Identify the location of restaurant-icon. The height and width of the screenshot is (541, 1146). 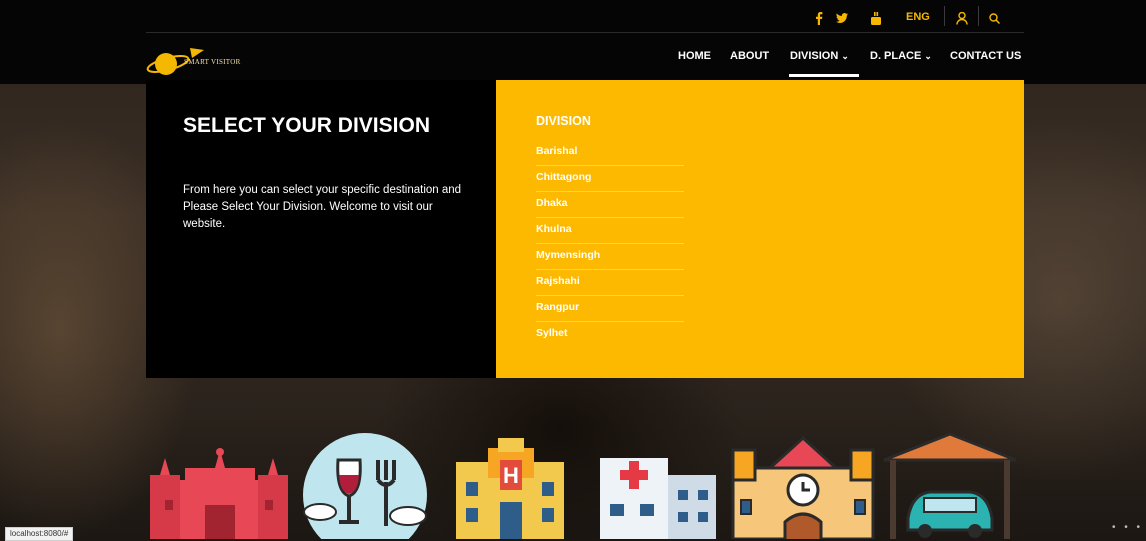
(365, 486).